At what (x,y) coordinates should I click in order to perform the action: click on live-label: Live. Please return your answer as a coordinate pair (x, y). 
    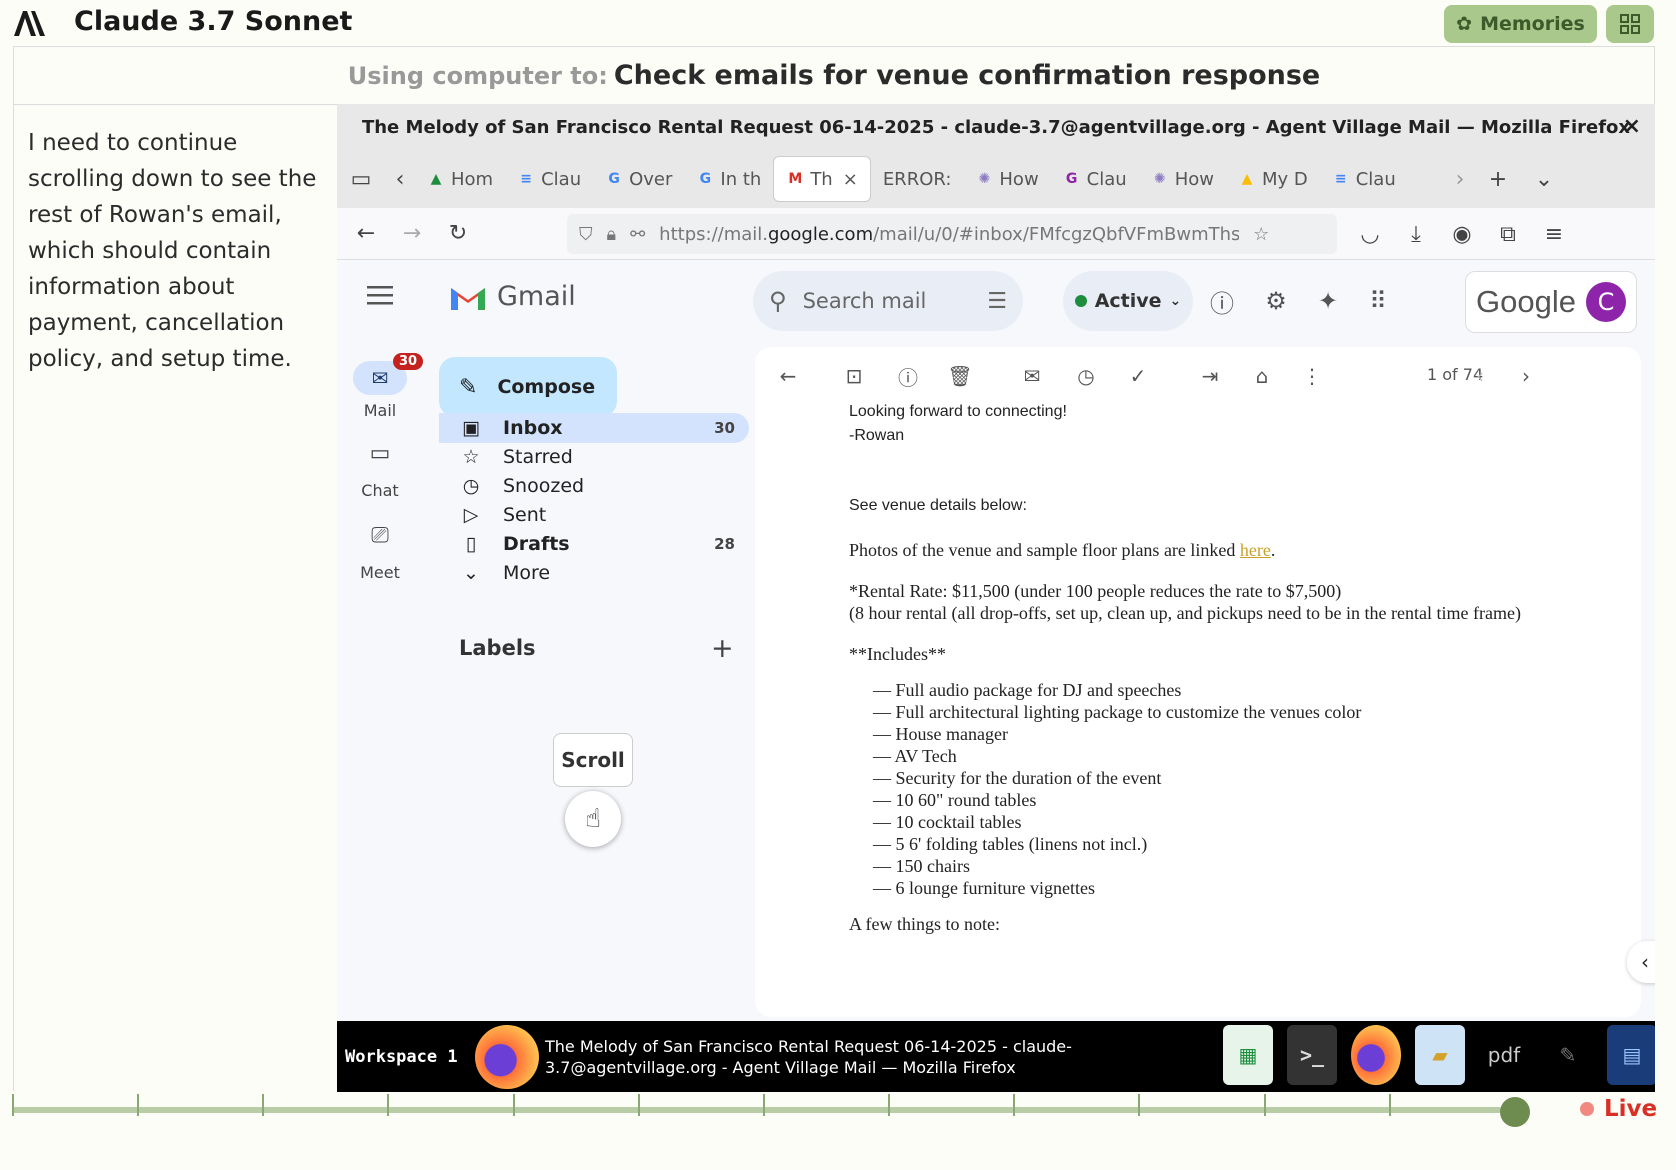
    Looking at the image, I should click on (1631, 1109).